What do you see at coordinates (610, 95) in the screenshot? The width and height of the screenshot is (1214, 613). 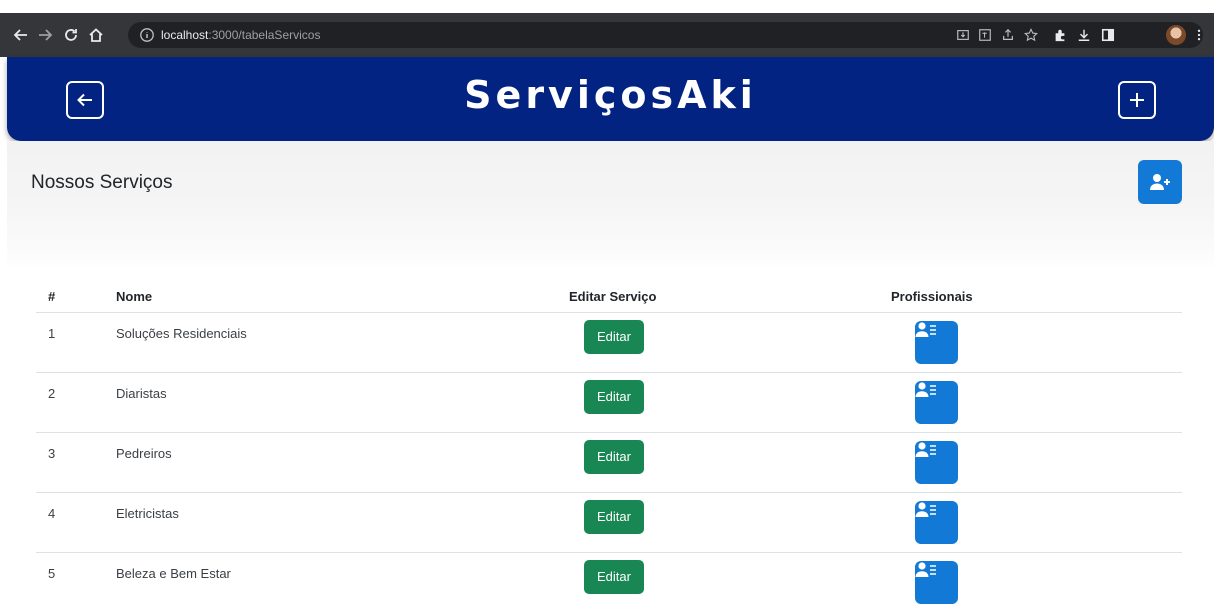 I see `brand-title: ServiçosAki` at bounding box center [610, 95].